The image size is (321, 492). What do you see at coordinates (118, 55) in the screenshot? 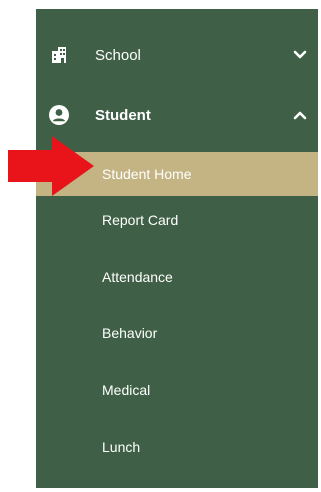
I see `sidebar-group-label: School` at bounding box center [118, 55].